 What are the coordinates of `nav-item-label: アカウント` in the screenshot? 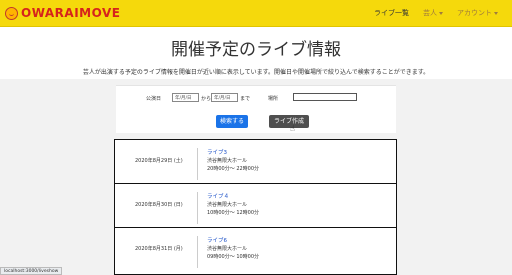 It's located at (474, 13).